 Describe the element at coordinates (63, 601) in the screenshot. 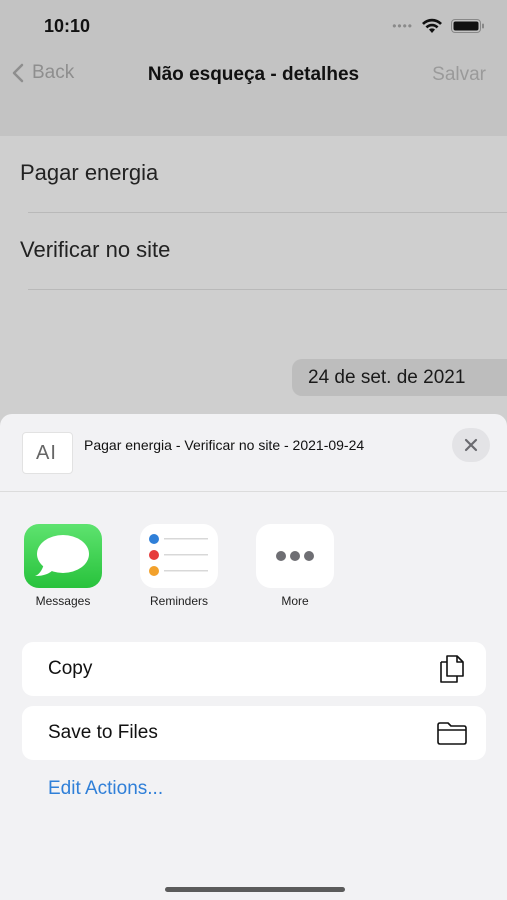

I see `app-label: Messages` at that location.